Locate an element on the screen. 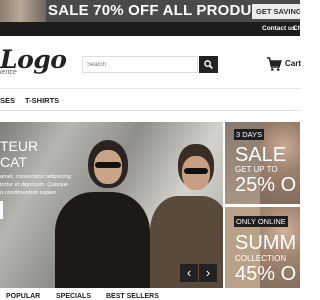  checkout-link: Ch is located at coordinates (297, 28).